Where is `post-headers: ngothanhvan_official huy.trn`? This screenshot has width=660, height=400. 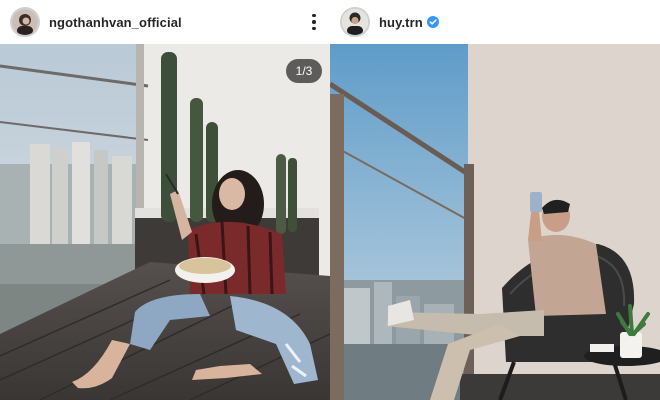
post-headers: ngothanhvan_official huy.trn is located at coordinates (330, 22).